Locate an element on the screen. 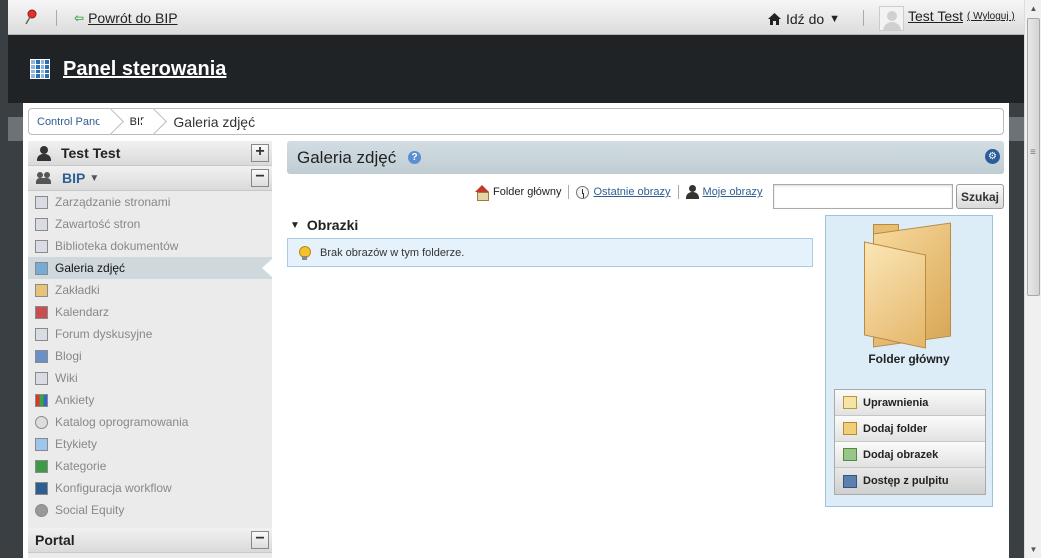 This screenshot has width=1049, height=558. user-menu: Test Test ( Wyloguj ) is located at coordinates (947, 18).